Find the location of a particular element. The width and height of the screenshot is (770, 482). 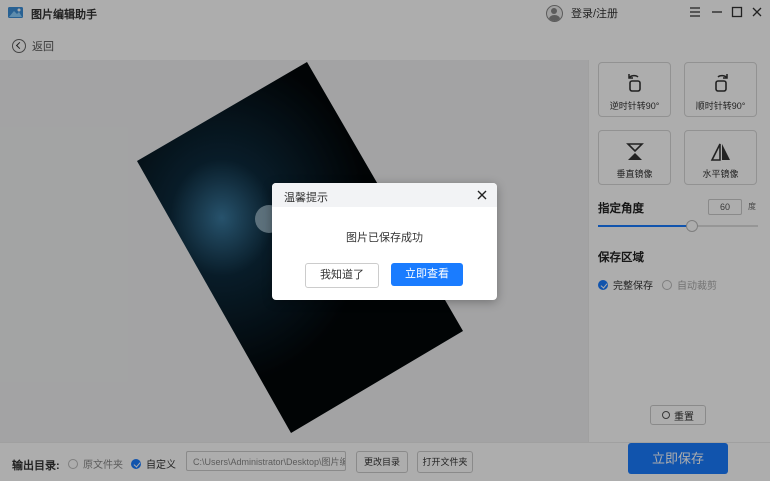

success-dialog: 温馨提示 图片已保存成功 我知道了 立即查看 is located at coordinates (384, 241).